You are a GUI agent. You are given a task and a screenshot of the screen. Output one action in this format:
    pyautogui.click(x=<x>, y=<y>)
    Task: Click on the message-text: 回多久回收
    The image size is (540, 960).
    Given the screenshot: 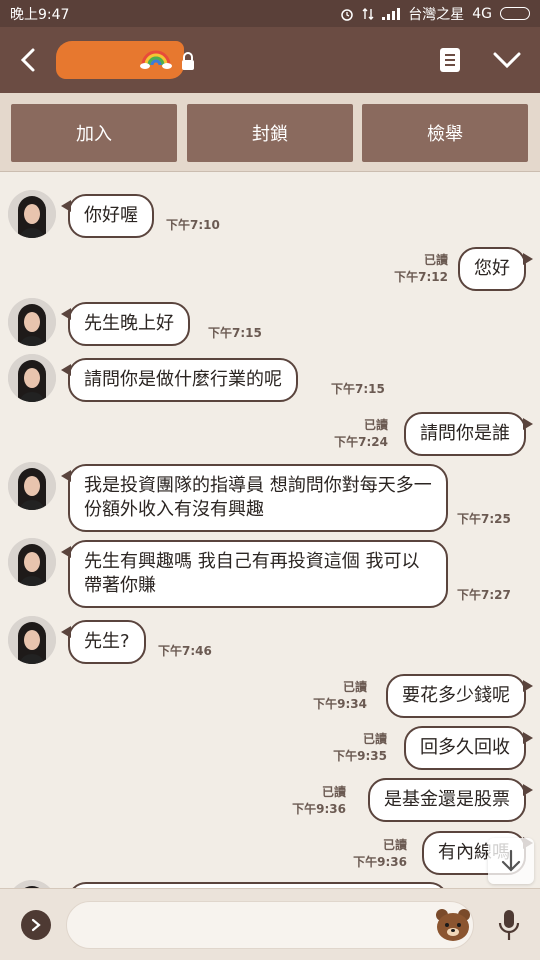 What is the action you would take?
    pyautogui.click(x=465, y=747)
    